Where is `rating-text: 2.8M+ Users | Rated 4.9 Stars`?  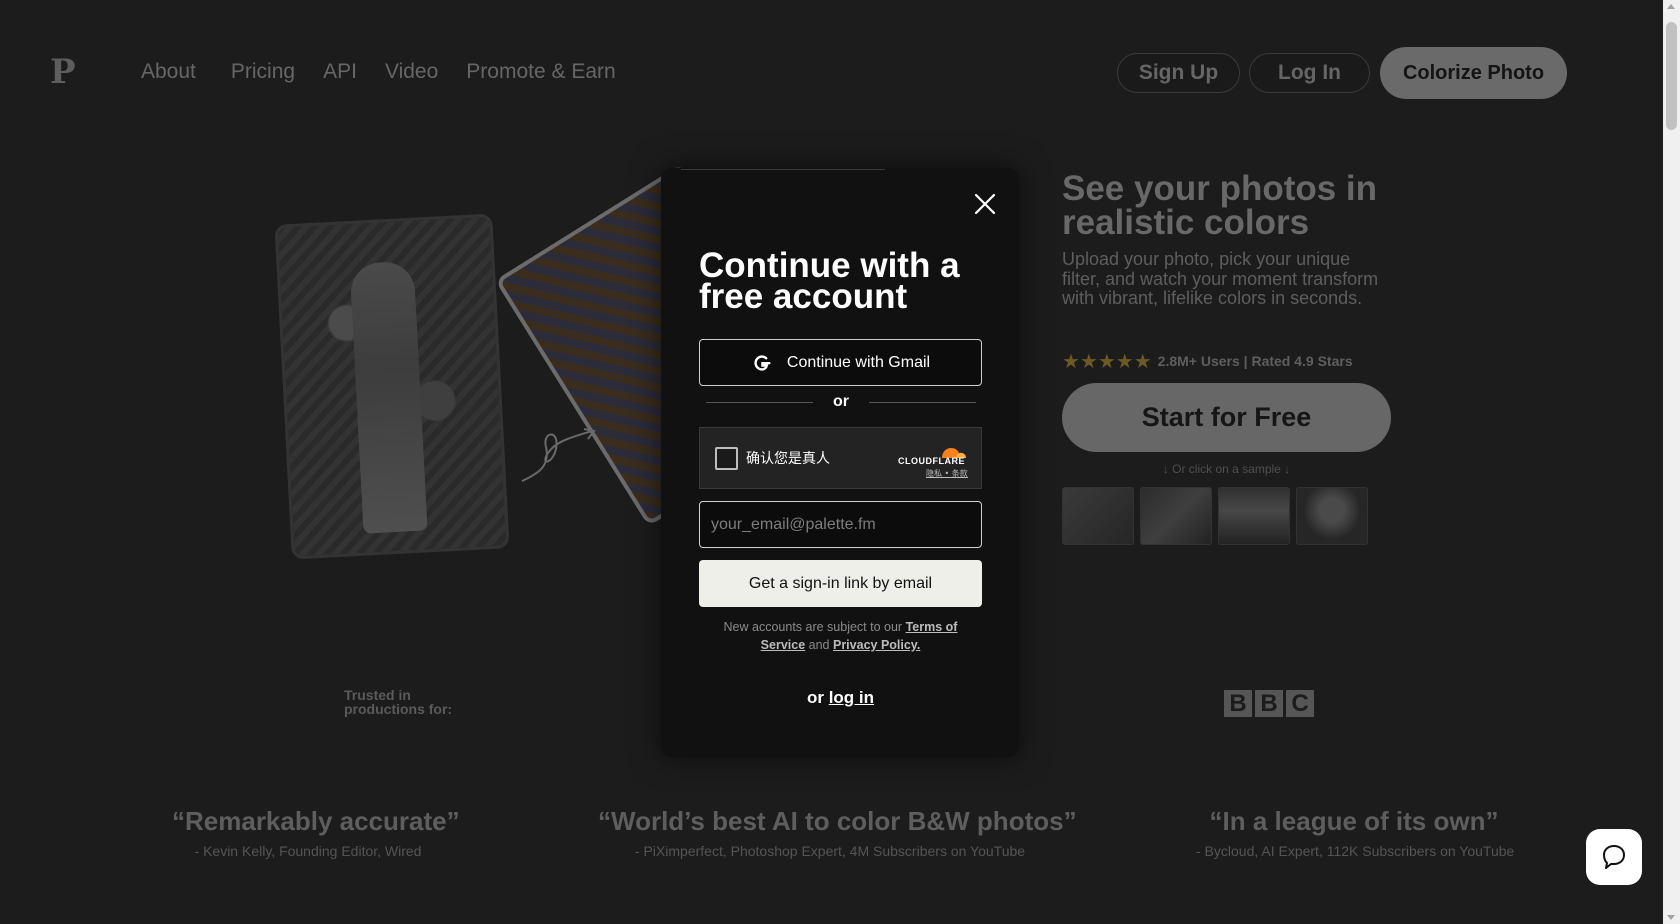
rating-text: 2.8M+ Users | Rated 4.9 Stars is located at coordinates (1255, 361).